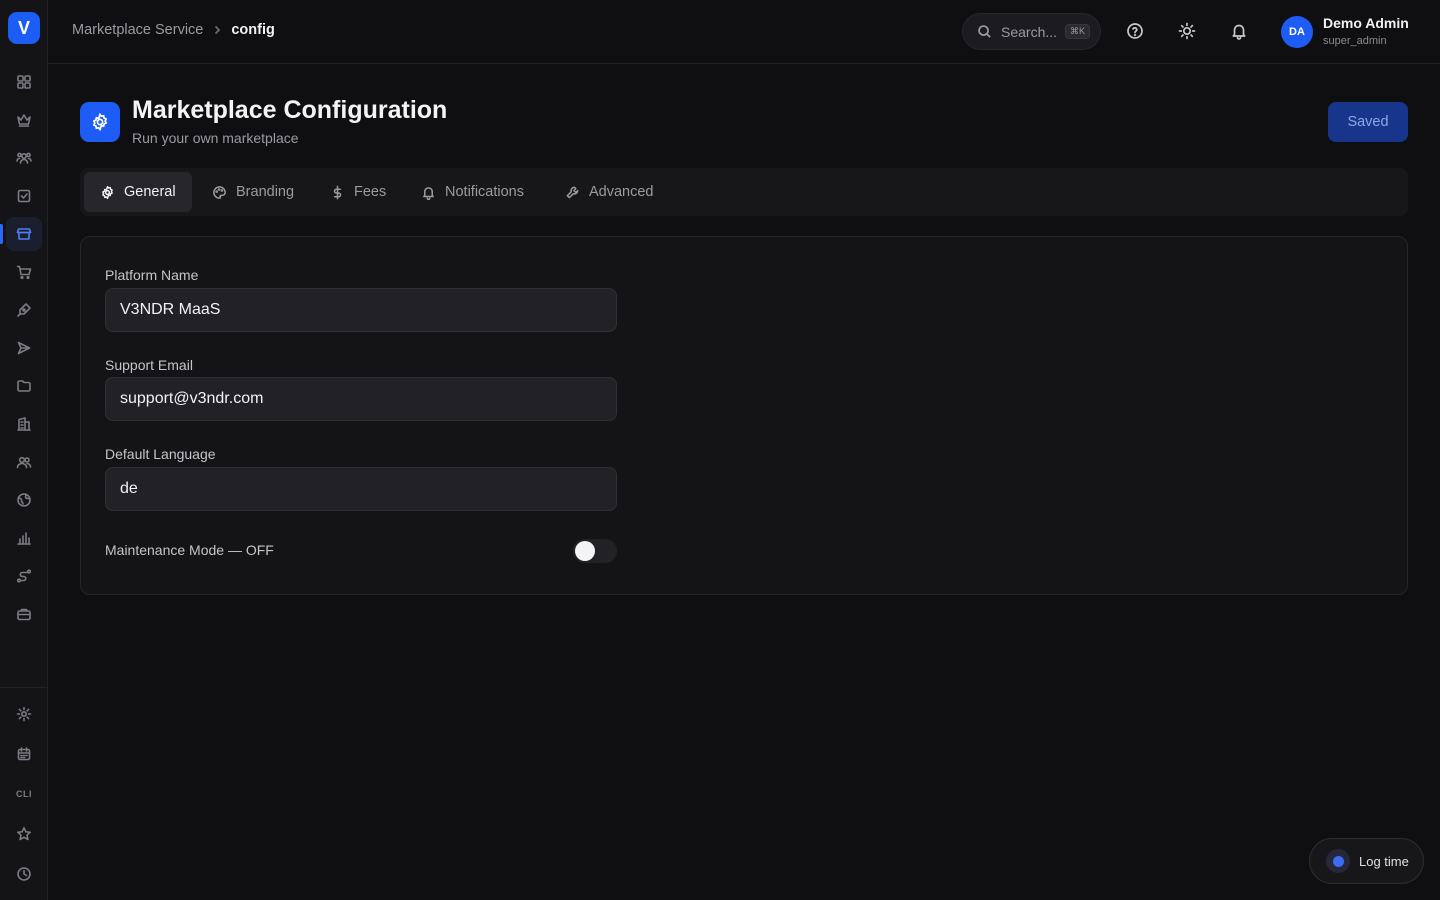 The image size is (1440, 900). What do you see at coordinates (24, 82) in the screenshot?
I see `dashboard-icon` at bounding box center [24, 82].